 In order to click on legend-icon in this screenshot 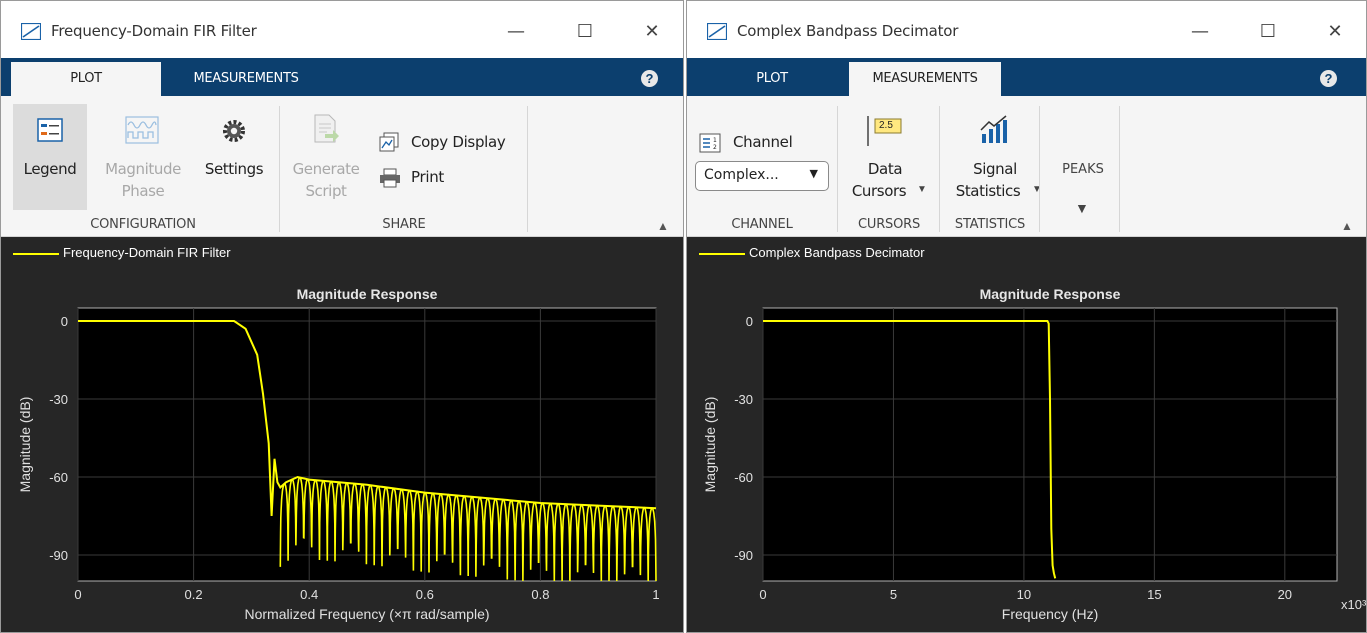, I will do `click(50, 130)`.